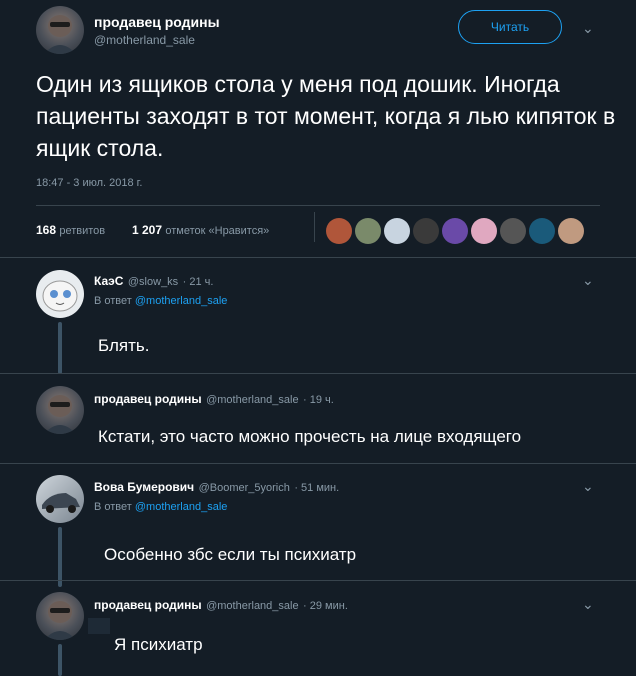 This screenshot has width=636, height=676. What do you see at coordinates (314, 227) in the screenshot?
I see `stats-separator` at bounding box center [314, 227].